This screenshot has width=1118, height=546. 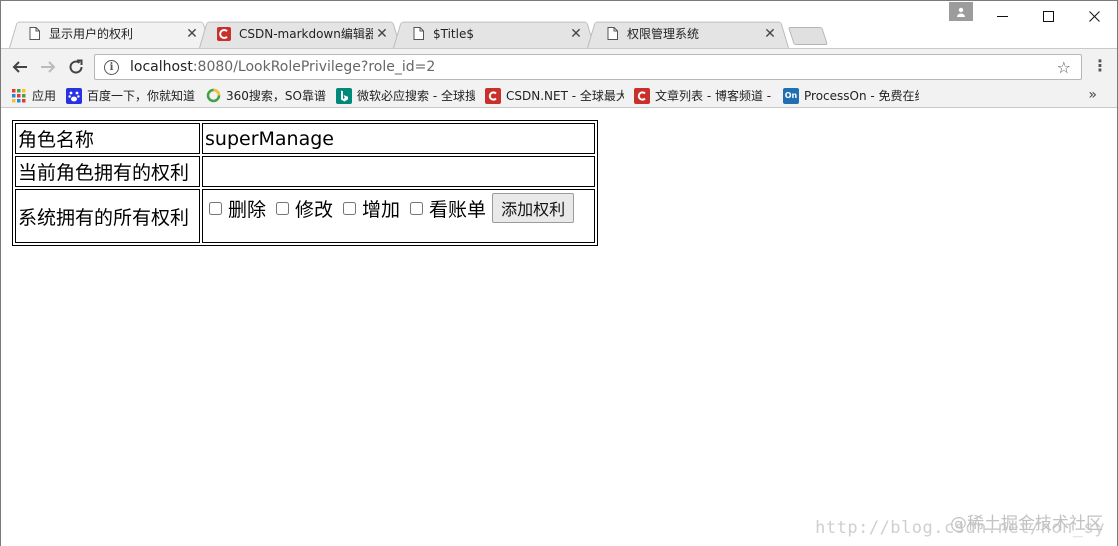 I want to click on bookmark-360: 360搜索，SO靠谱, so click(x=265, y=95).